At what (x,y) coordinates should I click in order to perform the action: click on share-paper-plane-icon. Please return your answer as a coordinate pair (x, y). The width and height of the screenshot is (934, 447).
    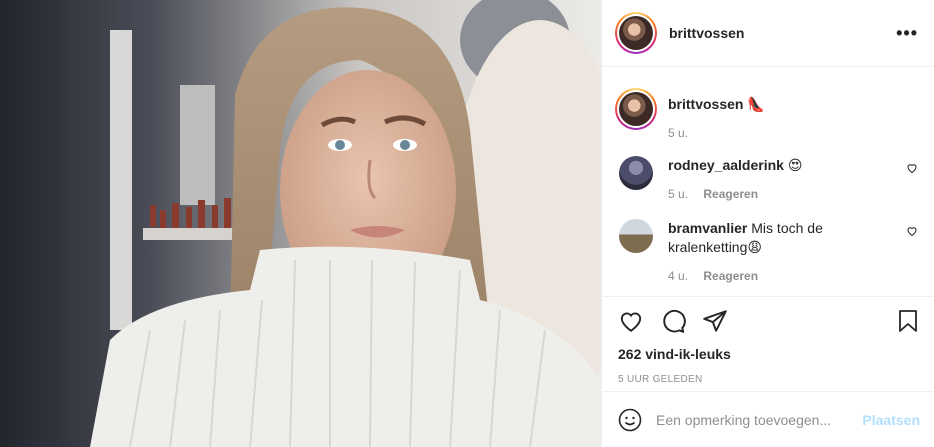
    Looking at the image, I should click on (715, 321).